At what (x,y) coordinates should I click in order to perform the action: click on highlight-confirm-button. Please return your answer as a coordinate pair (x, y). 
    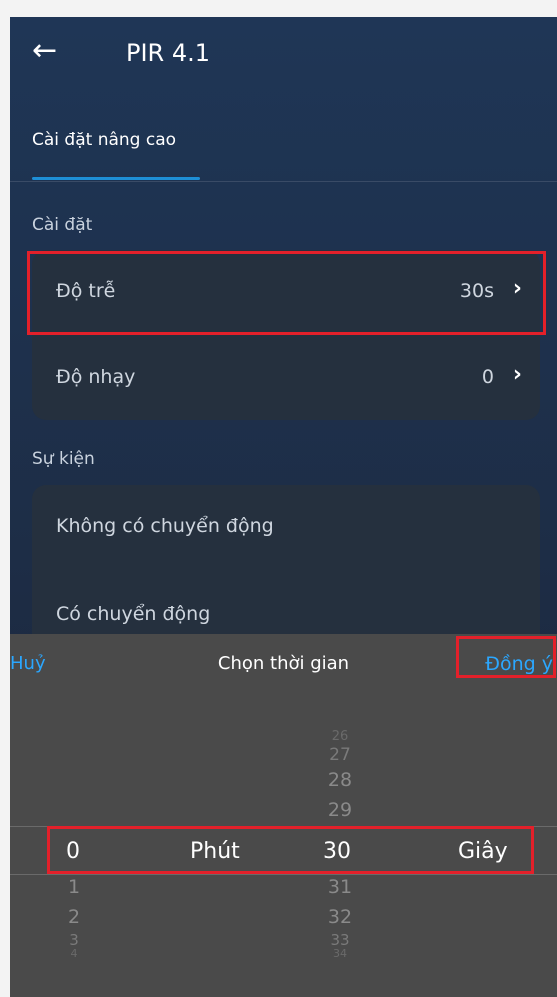
    Looking at the image, I should click on (506, 657).